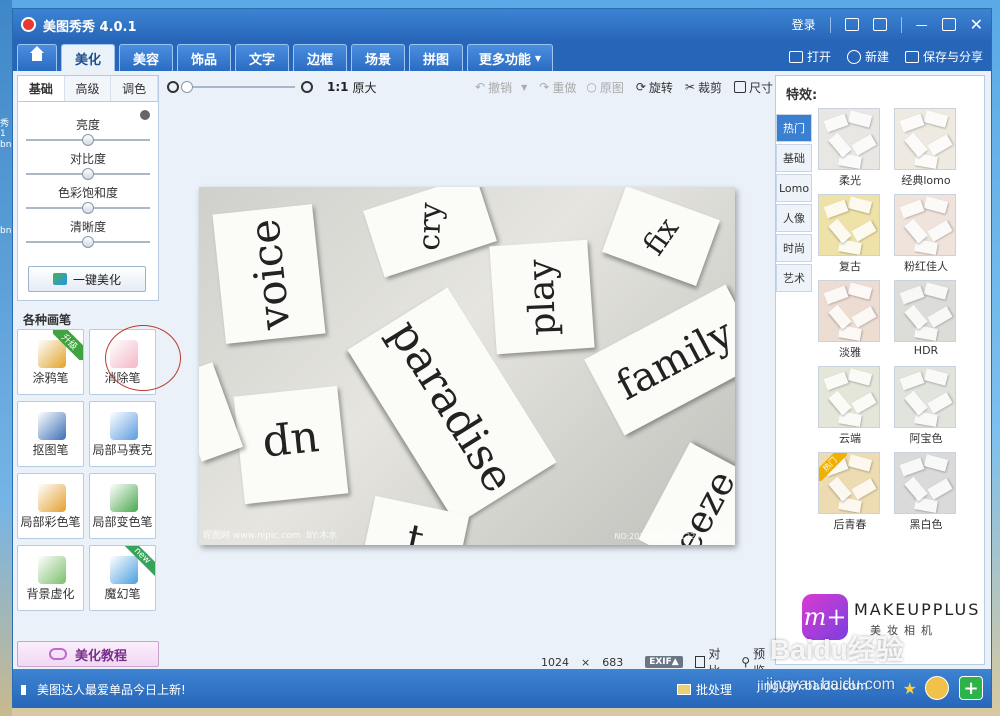 The image size is (1000, 716). Describe the element at coordinates (794, 188) in the screenshot. I see `effect-category-lomo: Lomo` at that location.